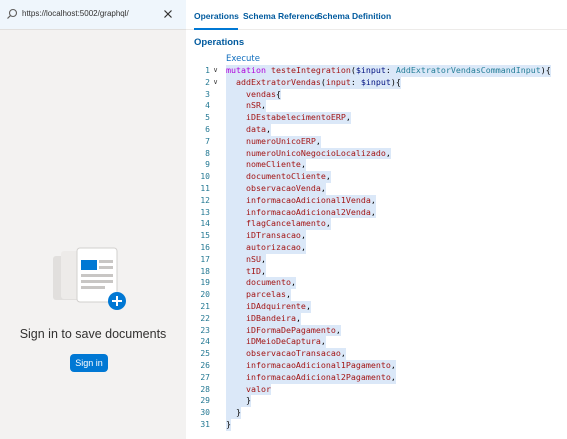 Image resolution: width=567 pixels, height=439 pixels. What do you see at coordinates (207, 129) in the screenshot?
I see `line-number: 6` at bounding box center [207, 129].